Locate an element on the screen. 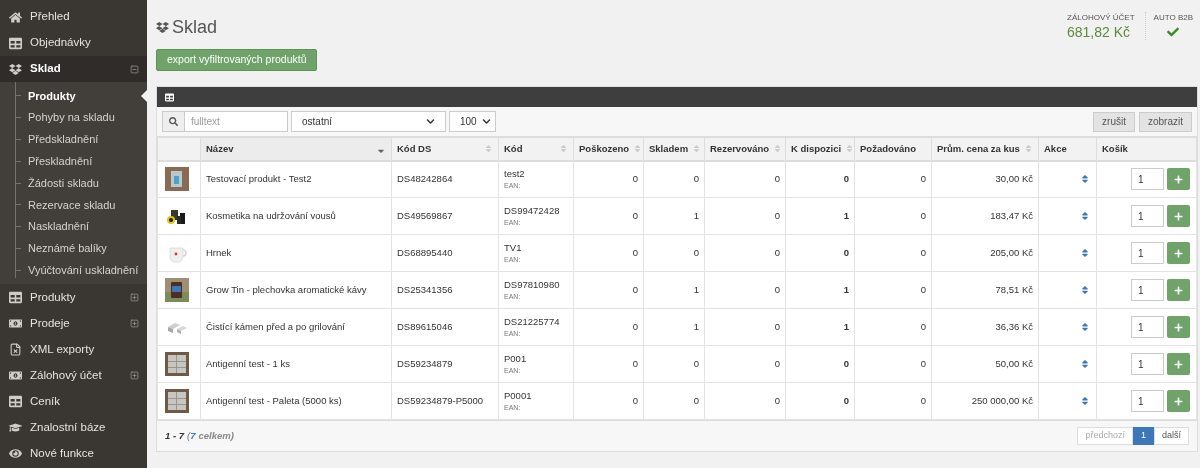 This screenshot has height=468, width=1200. product-code: TV1 is located at coordinates (513, 247).